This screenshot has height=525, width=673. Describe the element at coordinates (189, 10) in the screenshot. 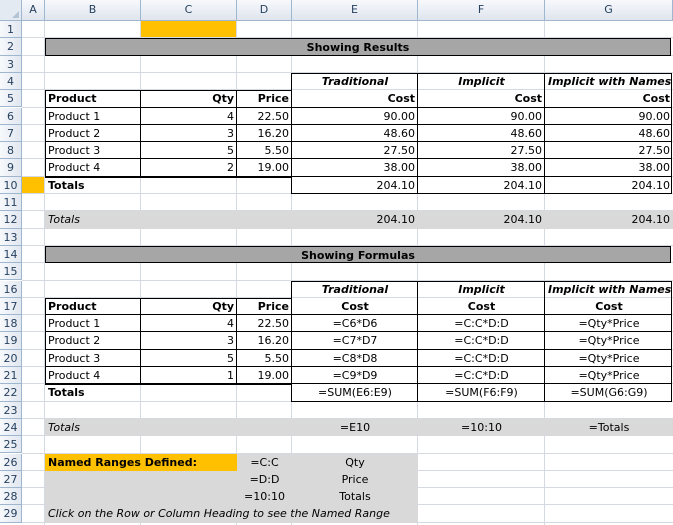

I see `column-header-C: C` at that location.